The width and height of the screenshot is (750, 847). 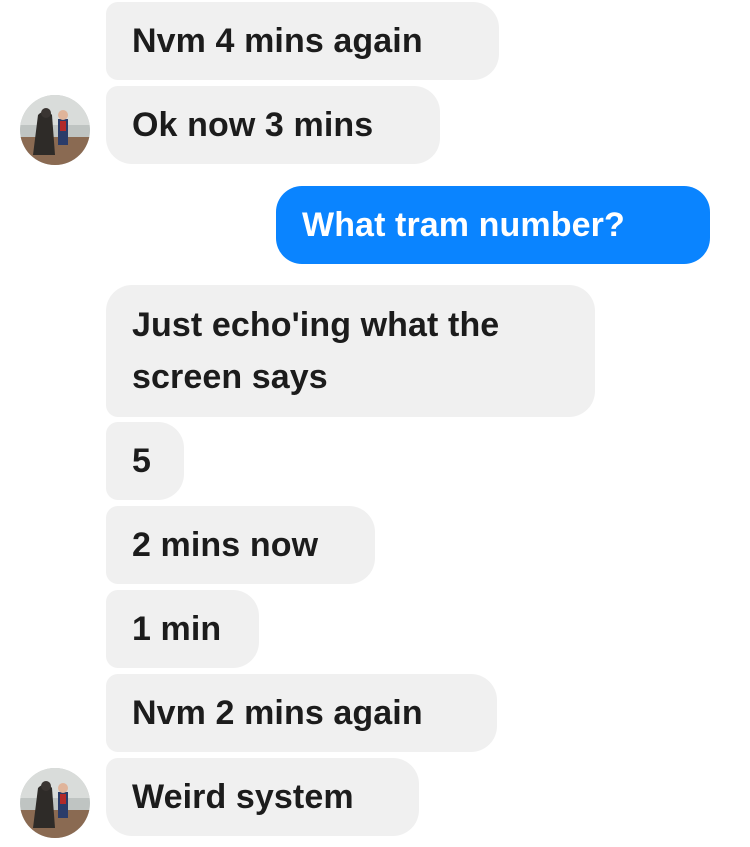 What do you see at coordinates (177, 629) in the screenshot?
I see `message-text: 1 min` at bounding box center [177, 629].